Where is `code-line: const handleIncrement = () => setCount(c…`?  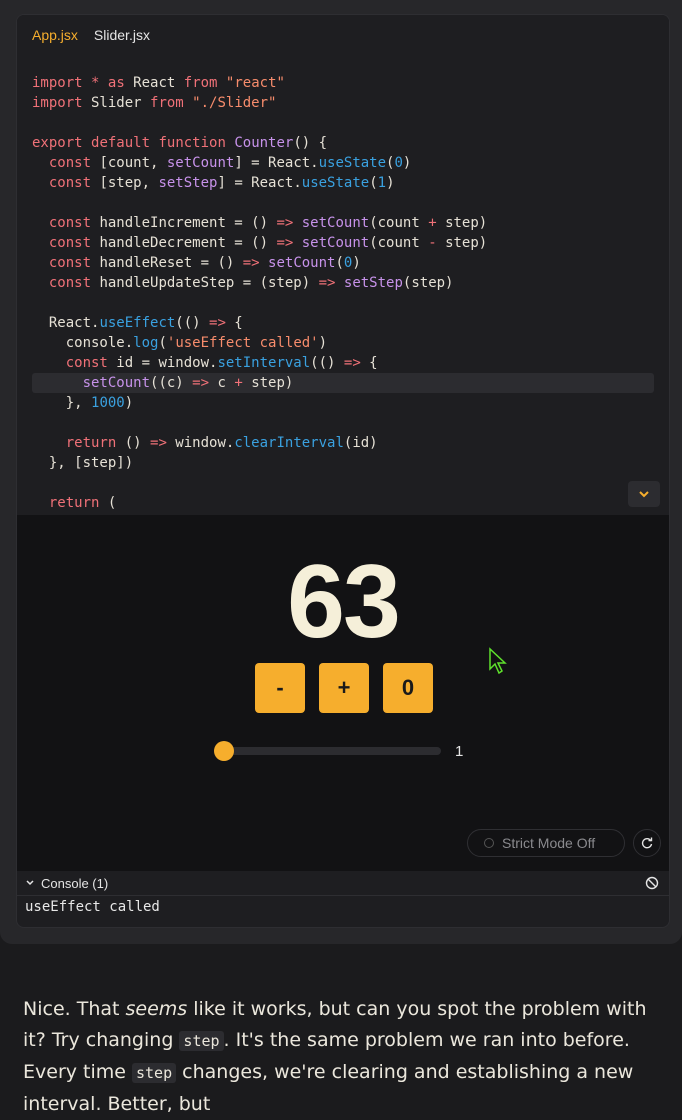 code-line: const handleIncrement = () => setCount(c… is located at coordinates (268, 223).